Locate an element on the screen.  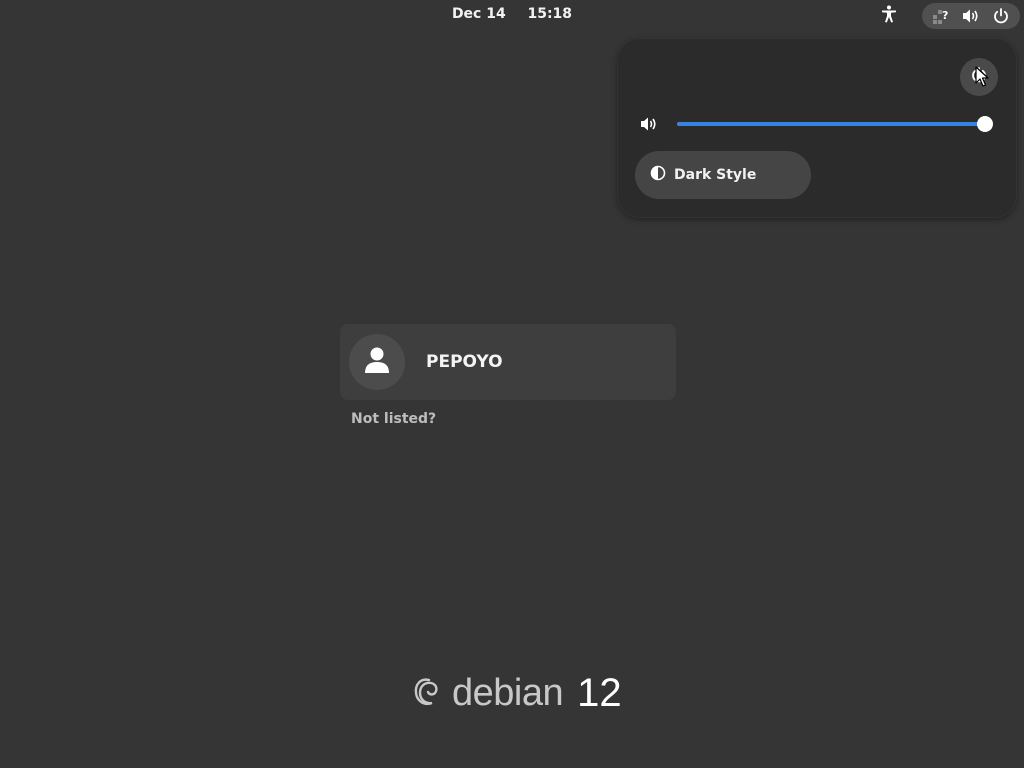
user-avatar is located at coordinates (377, 362).